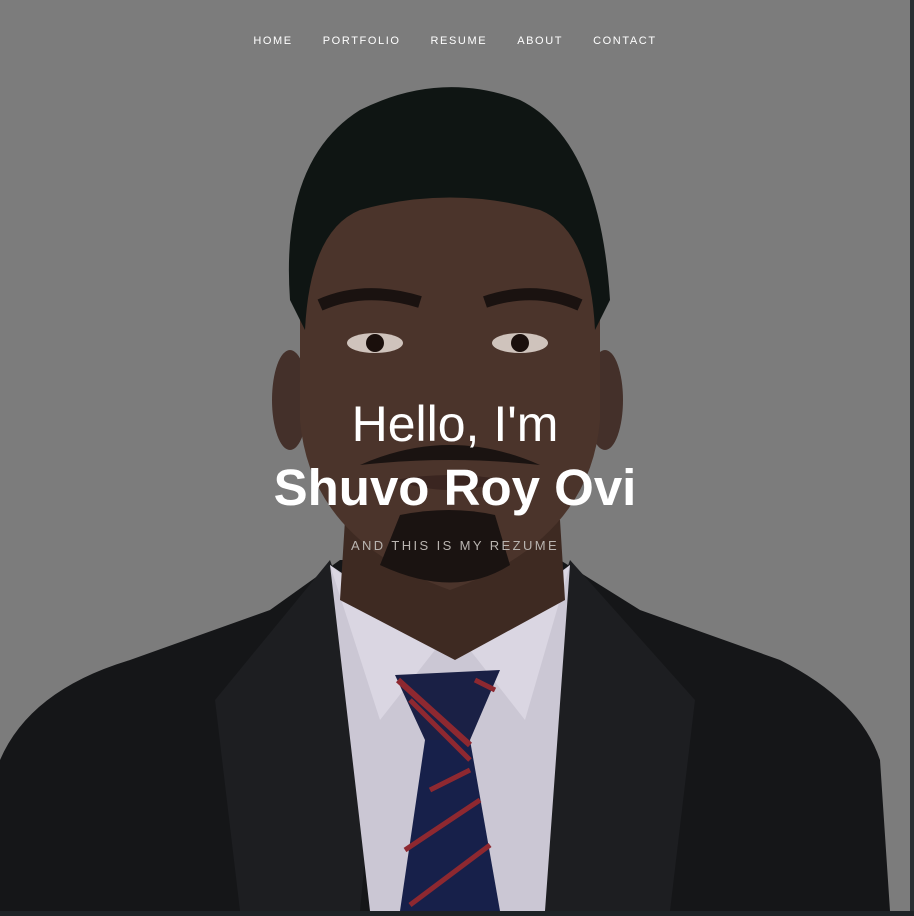  What do you see at coordinates (362, 41) in the screenshot?
I see `nav-portfolio: PORTFOLIO` at bounding box center [362, 41].